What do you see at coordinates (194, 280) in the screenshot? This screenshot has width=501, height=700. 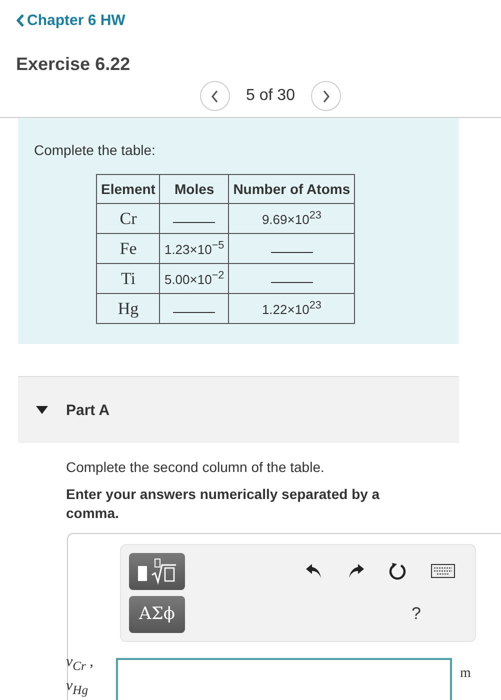 I see `table-value: 5.00×10$^{−2}$` at bounding box center [194, 280].